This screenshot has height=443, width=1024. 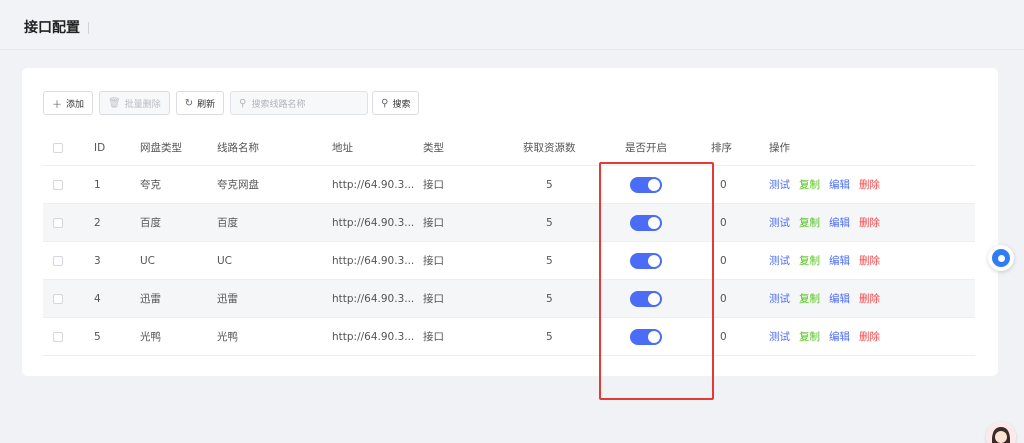 I want to click on select-all-checkbox, so click(x=58, y=147).